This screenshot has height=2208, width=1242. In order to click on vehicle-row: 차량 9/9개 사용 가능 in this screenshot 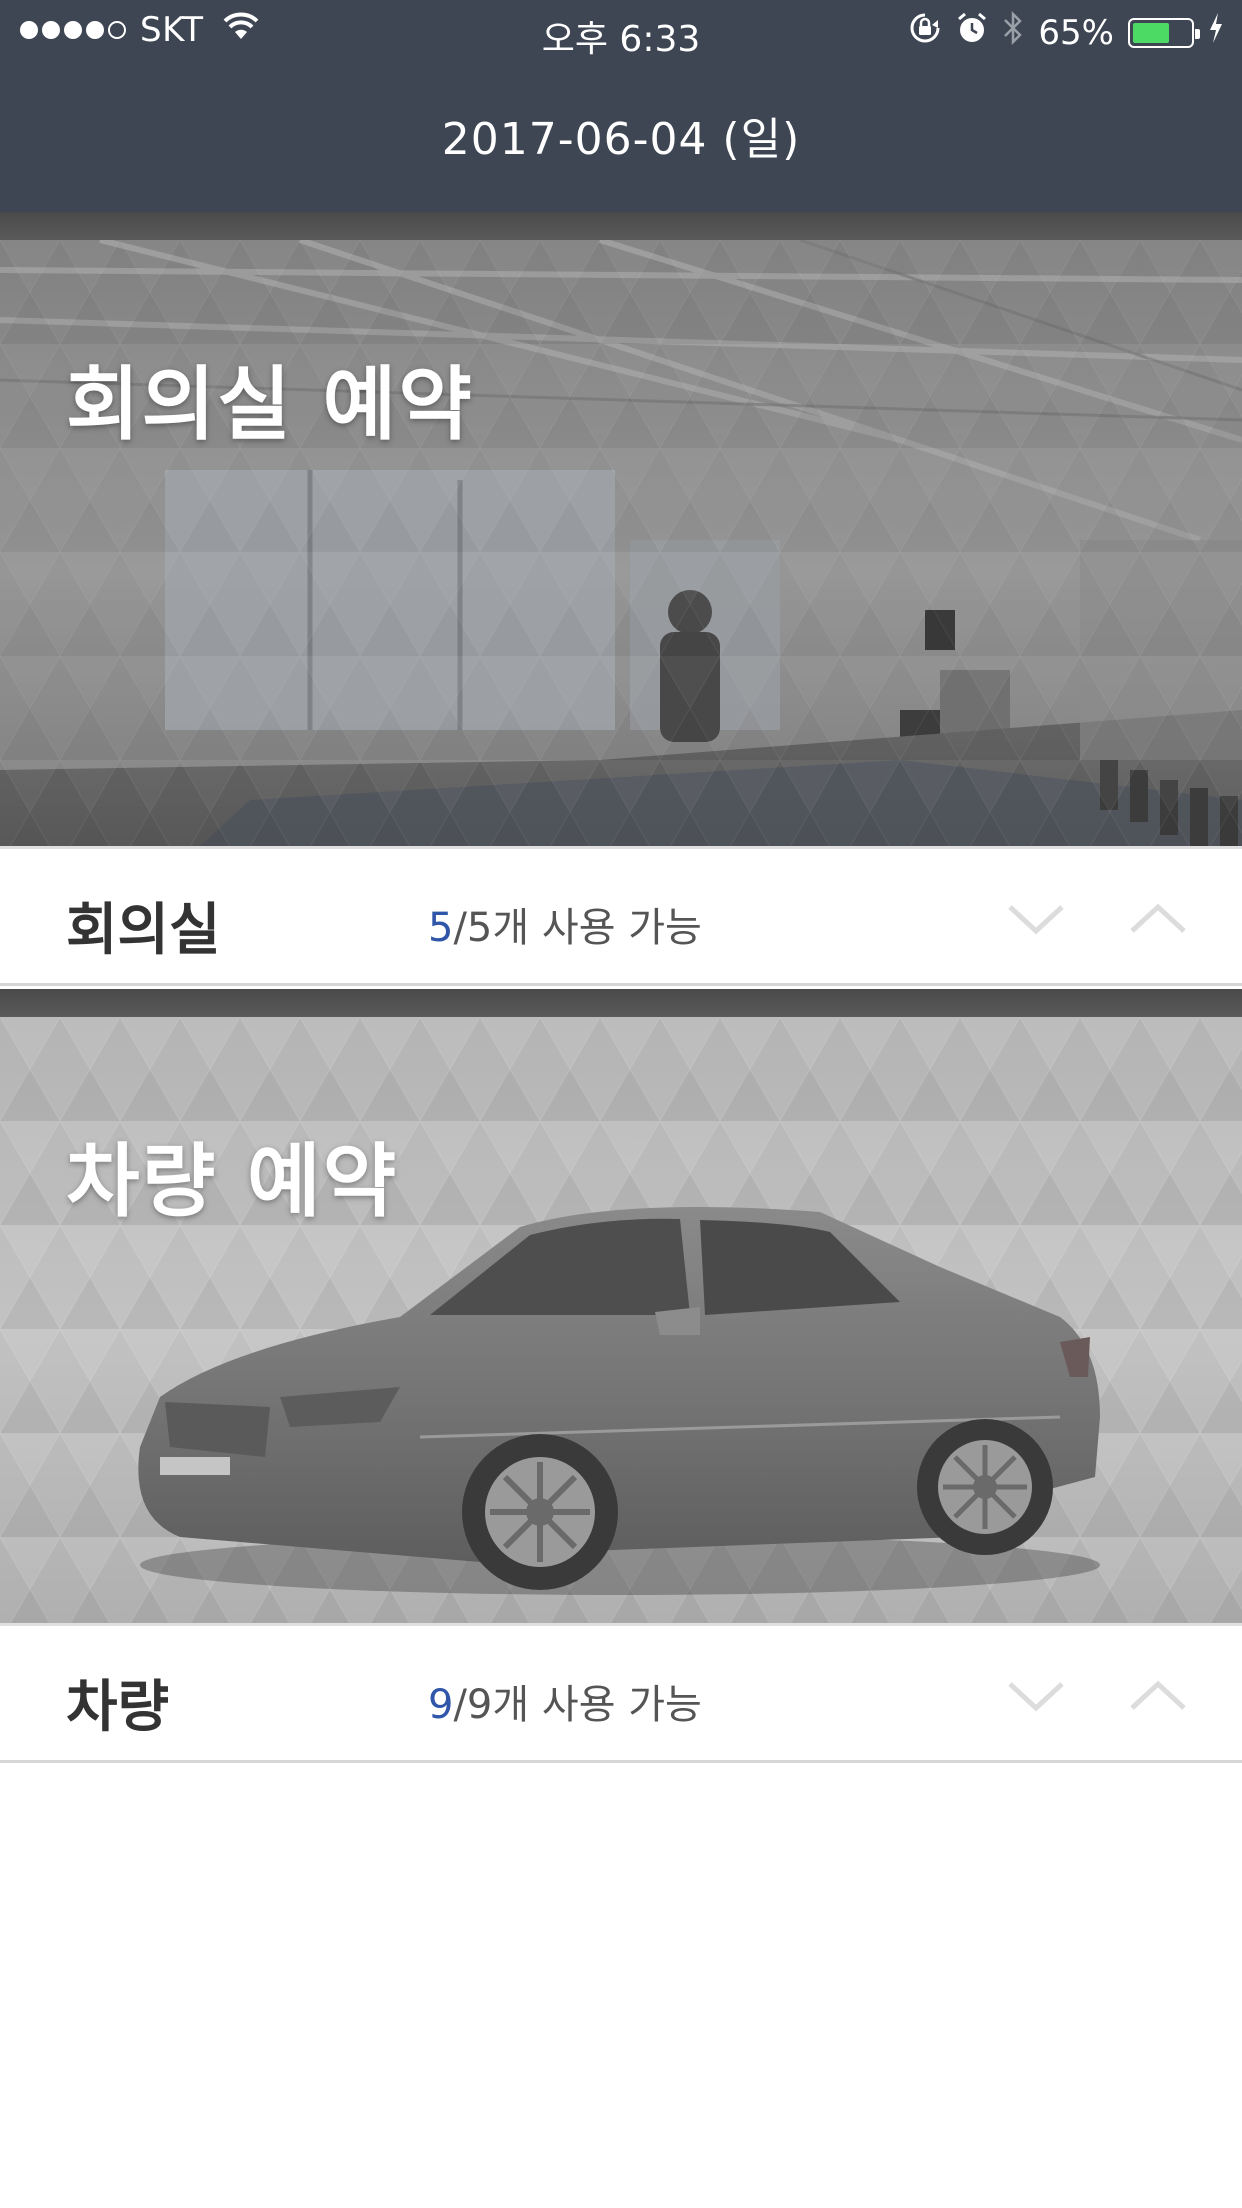, I will do `click(621, 1693)`.